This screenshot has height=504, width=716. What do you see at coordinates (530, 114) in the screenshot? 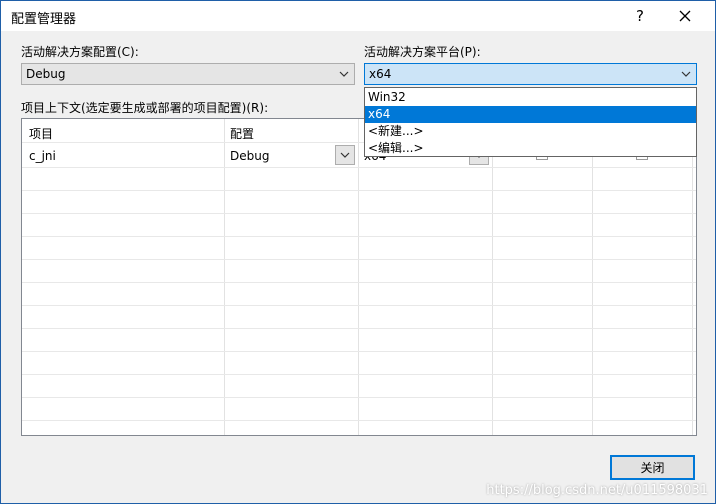
I see `platform-option-x64: x64` at bounding box center [530, 114].